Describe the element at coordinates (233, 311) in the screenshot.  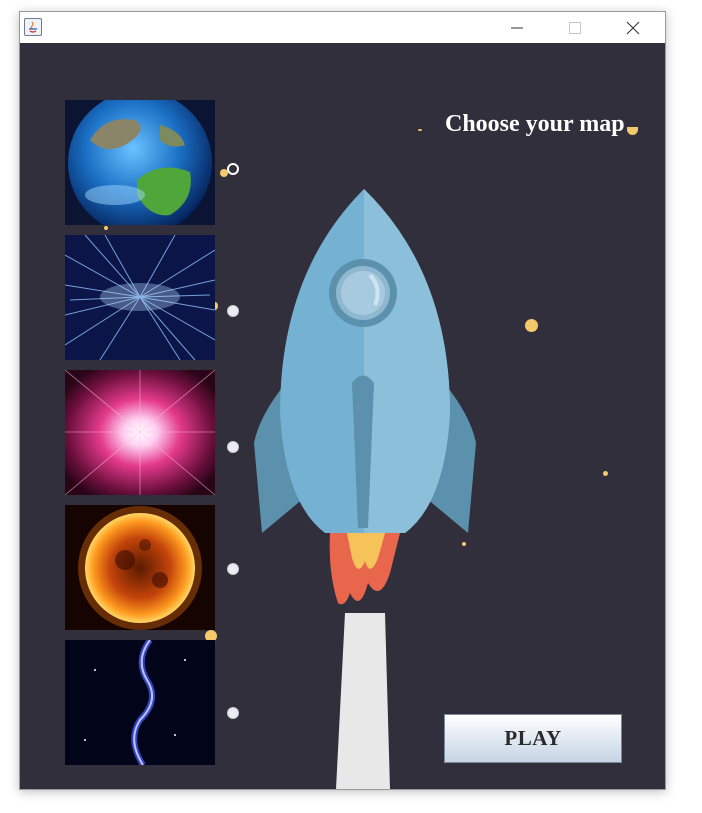
I see `map-radio-hyperspace` at that location.